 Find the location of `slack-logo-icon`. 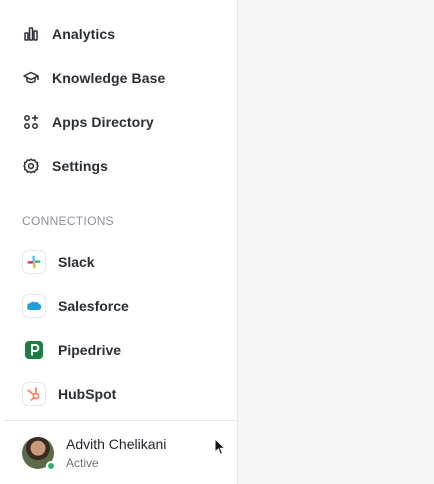

slack-logo-icon is located at coordinates (34, 262).